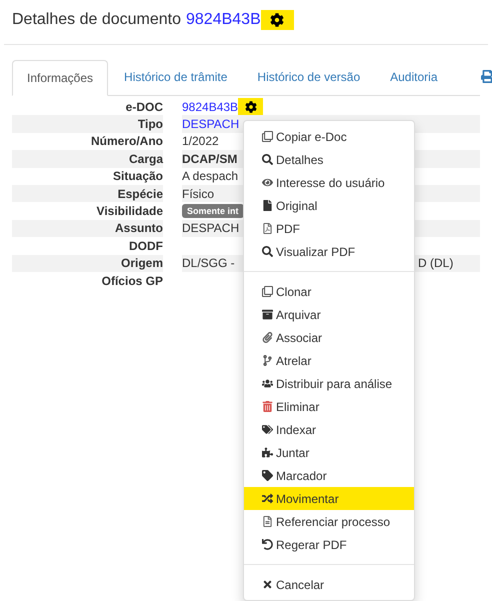 Image resolution: width=492 pixels, height=601 pixels. What do you see at coordinates (329, 251) in the screenshot?
I see `menu-item: Visualizar PDF` at bounding box center [329, 251].